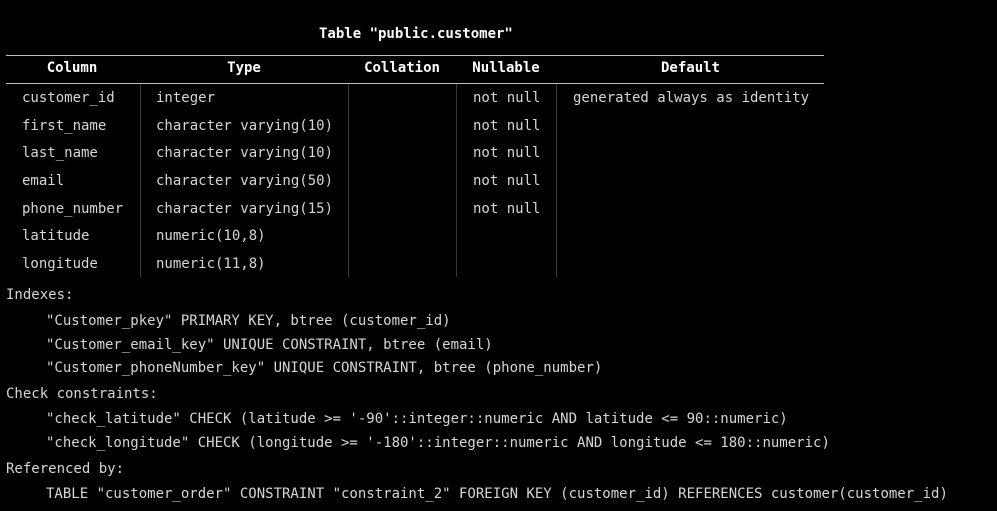 This screenshot has width=997, height=511. Describe the element at coordinates (72, 68) in the screenshot. I see `header-column: Column` at that location.